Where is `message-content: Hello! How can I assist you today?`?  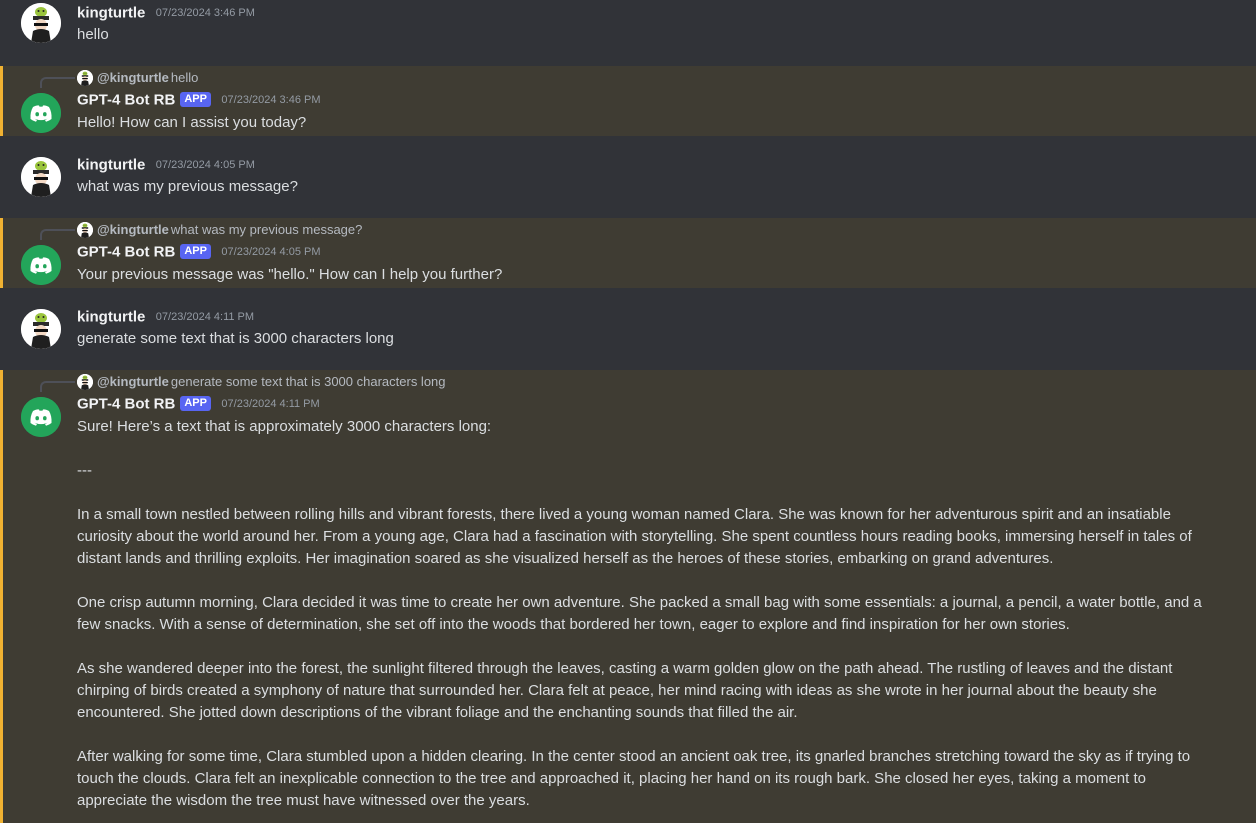 message-content: Hello! How can I assist you today? is located at coordinates (192, 122).